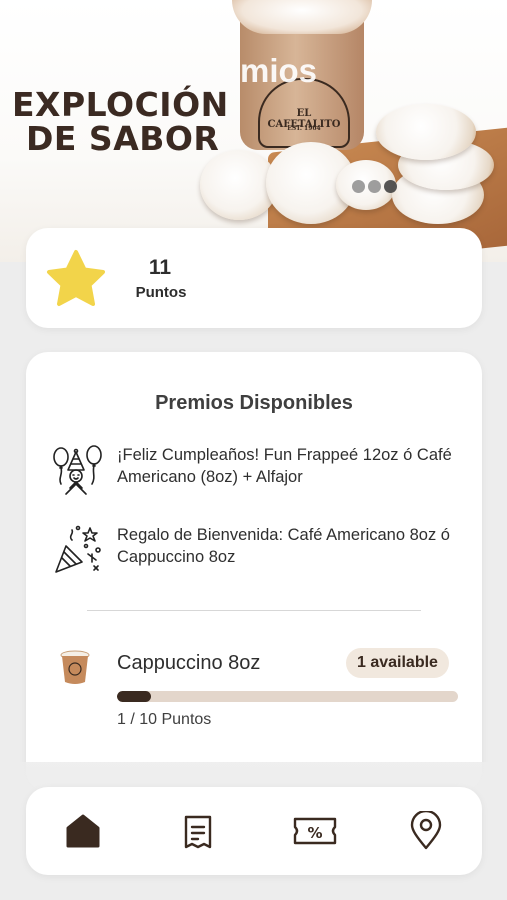 This screenshot has width=507, height=900. Describe the element at coordinates (164, 719) in the screenshot. I see `progress-text: 1 / 10 Puntos` at that location.